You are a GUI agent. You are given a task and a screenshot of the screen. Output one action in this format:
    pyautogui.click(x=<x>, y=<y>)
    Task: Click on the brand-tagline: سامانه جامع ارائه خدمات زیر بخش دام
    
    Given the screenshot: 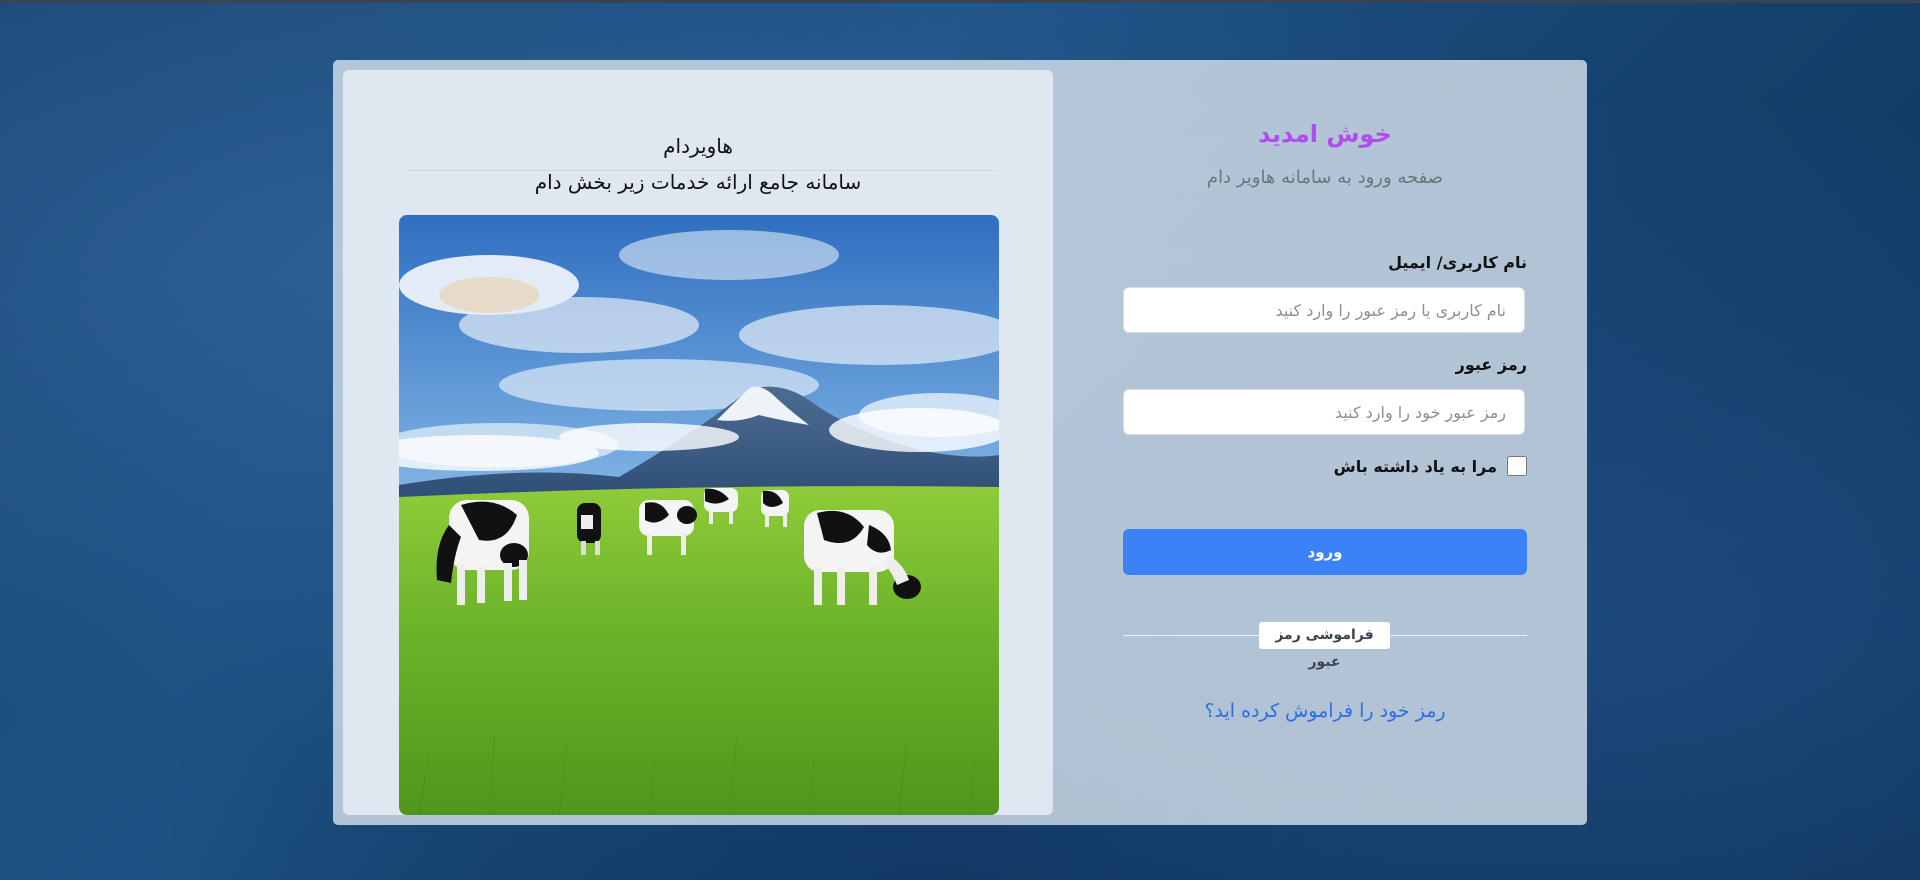 What is the action you would take?
    pyautogui.click(x=698, y=182)
    